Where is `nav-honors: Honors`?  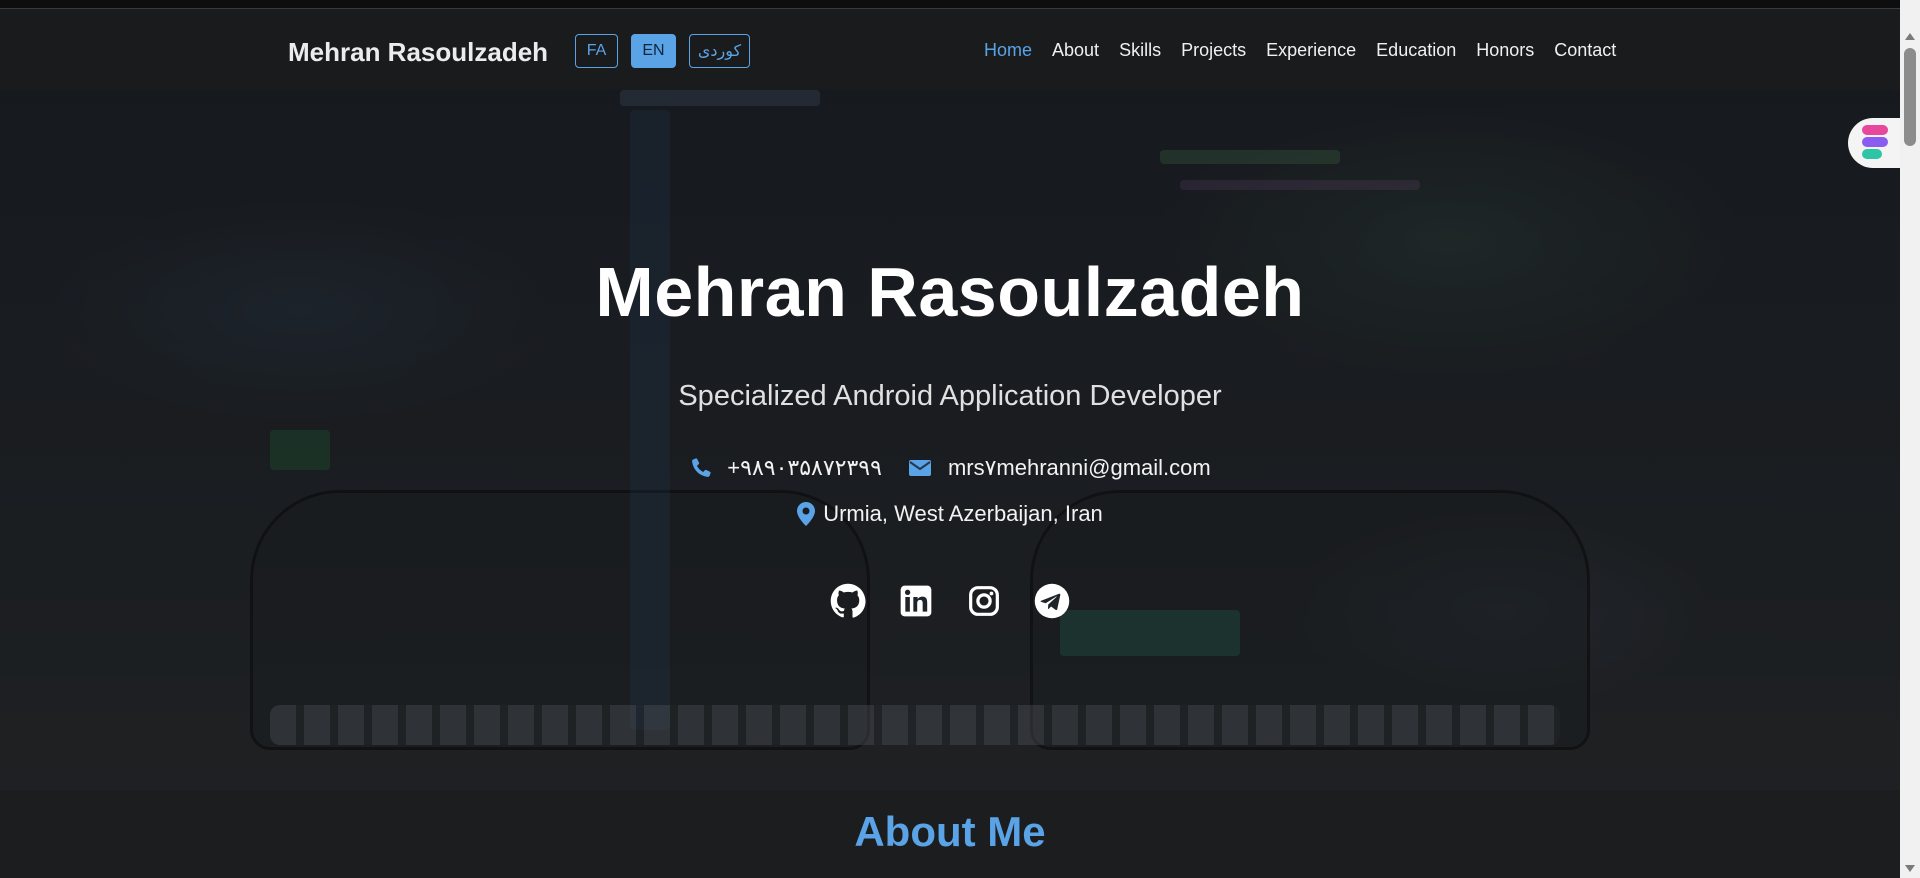
nav-honors: Honors is located at coordinates (1505, 50).